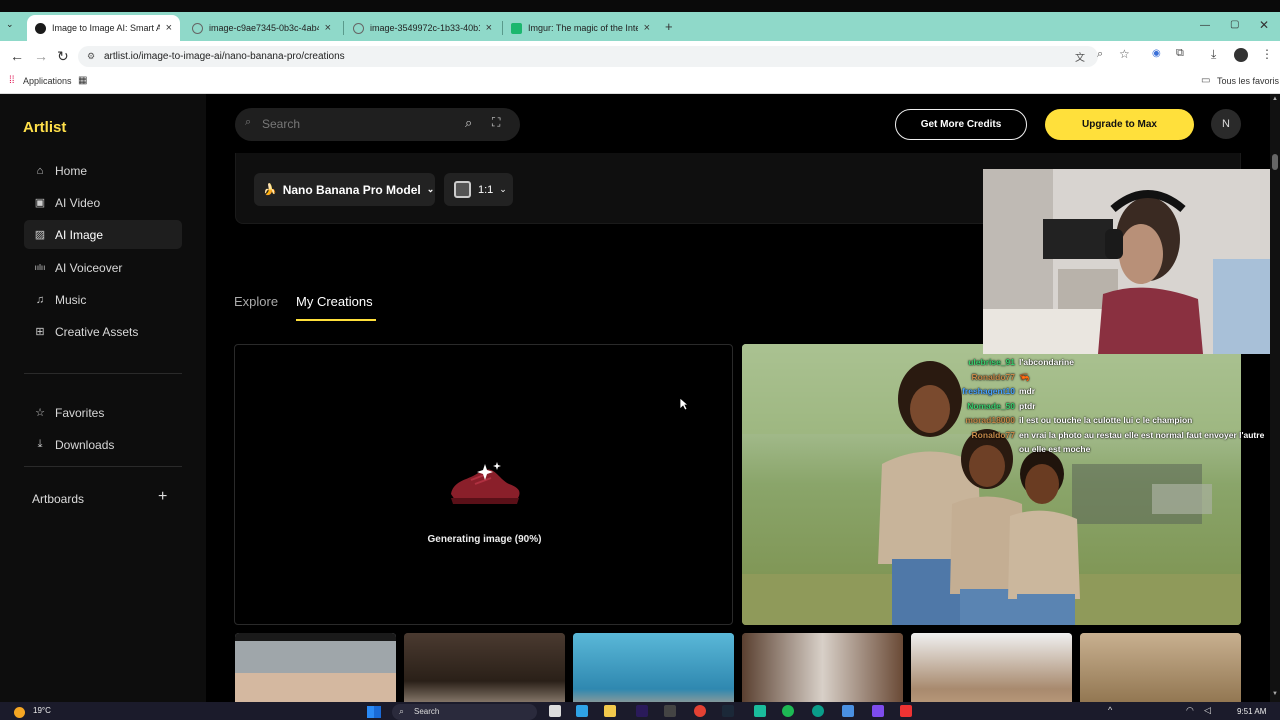  I want to click on window-top-strip, so click(640, 6).